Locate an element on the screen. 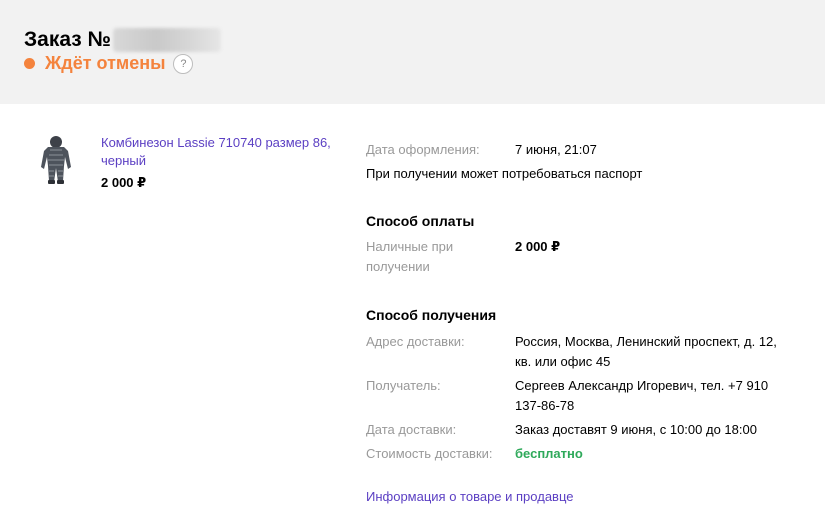  order-date-label: Дата оформления: is located at coordinates (423, 149).